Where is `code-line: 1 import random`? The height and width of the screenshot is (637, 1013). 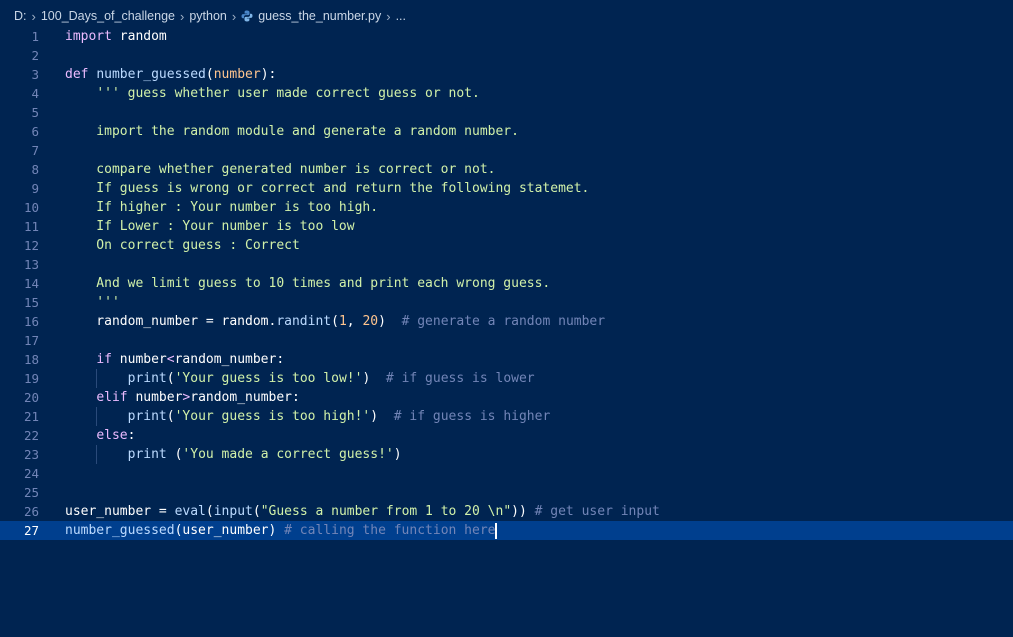 code-line: 1 import random is located at coordinates (506, 36).